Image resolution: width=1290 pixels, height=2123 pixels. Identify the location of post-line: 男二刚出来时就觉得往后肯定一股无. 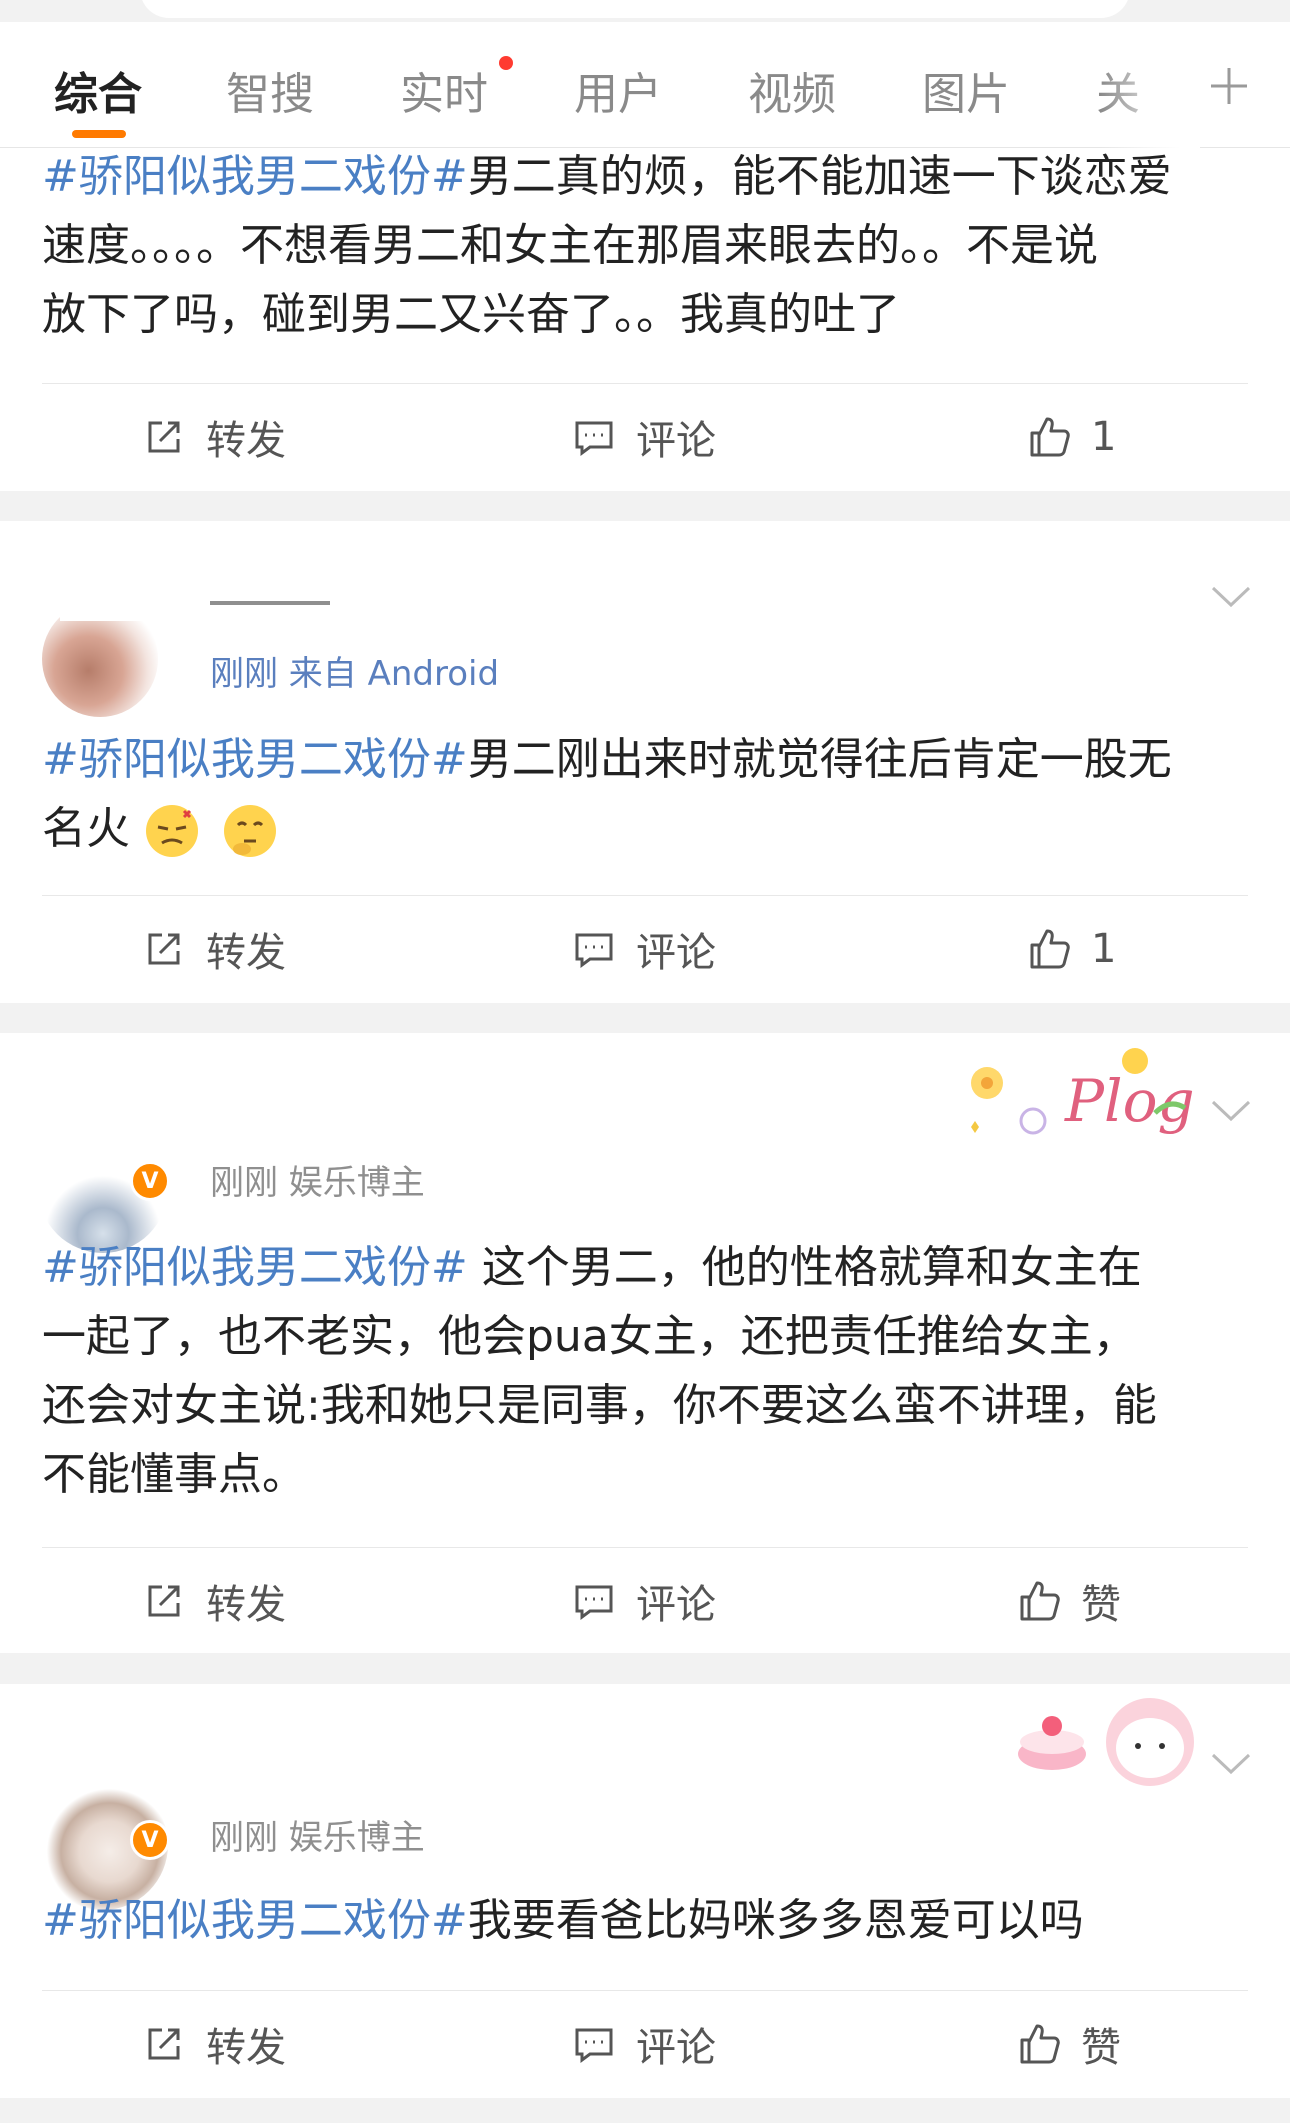
(819, 759).